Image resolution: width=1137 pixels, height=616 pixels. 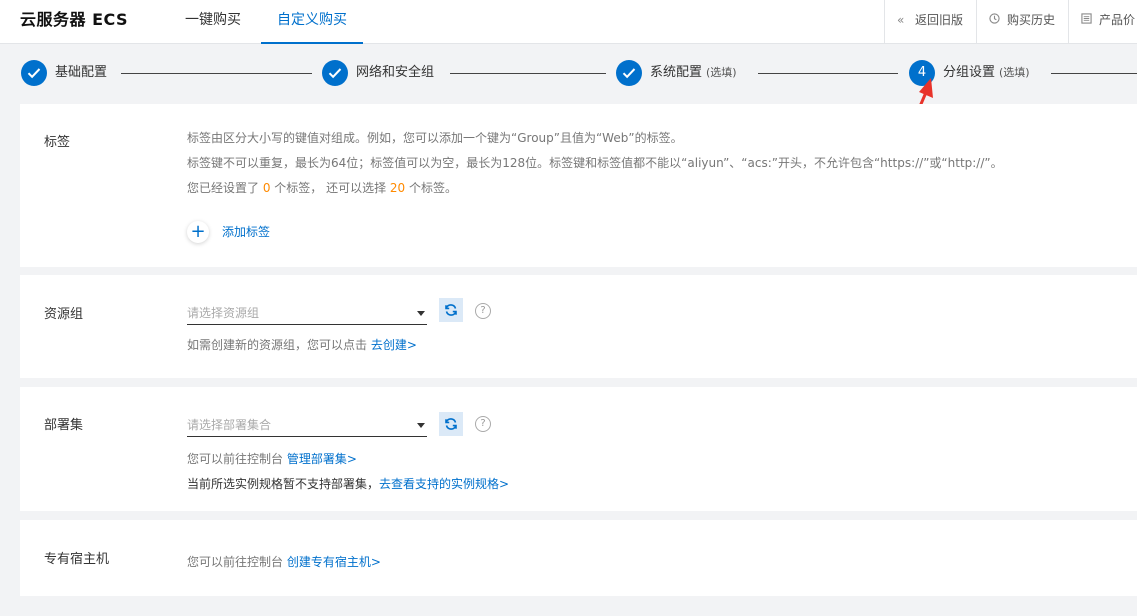 I want to click on create-dedicated-host-link: 创建专有宿主机>, so click(x=334, y=562).